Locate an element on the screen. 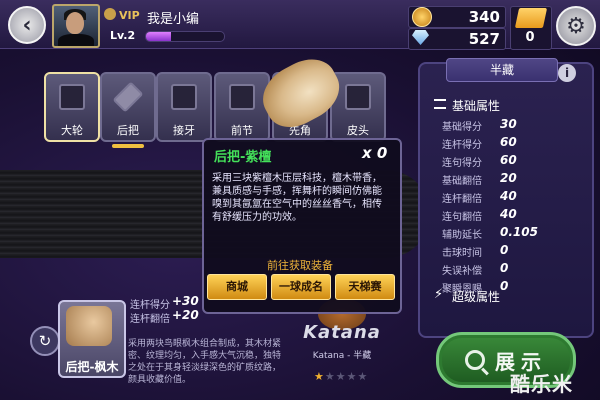  ticket-icon is located at coordinates (531, 18).